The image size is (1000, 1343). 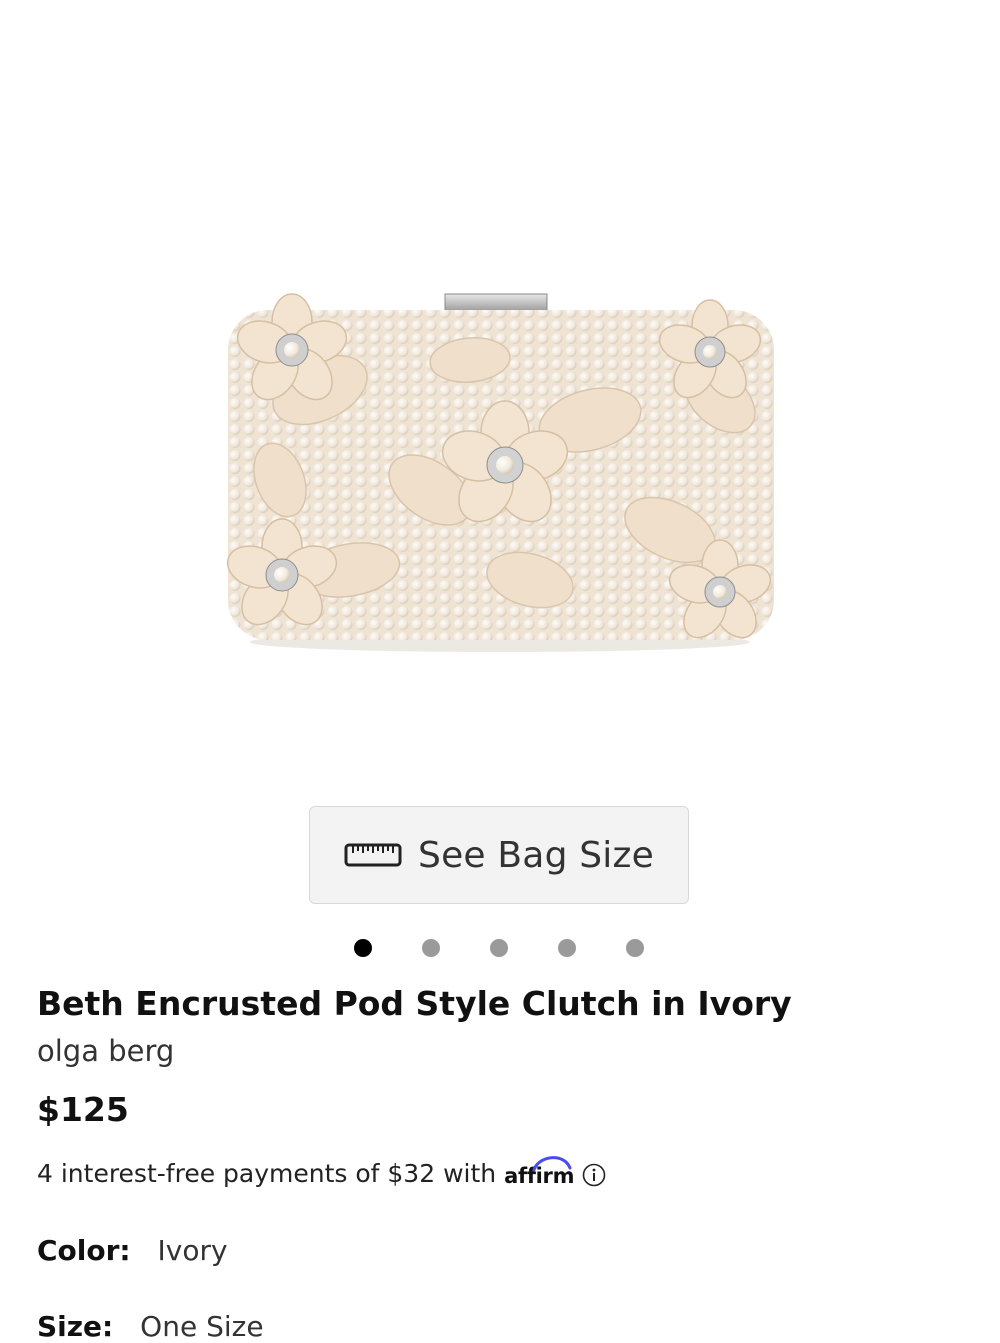 What do you see at coordinates (373, 855) in the screenshot?
I see `ruler-icon` at bounding box center [373, 855].